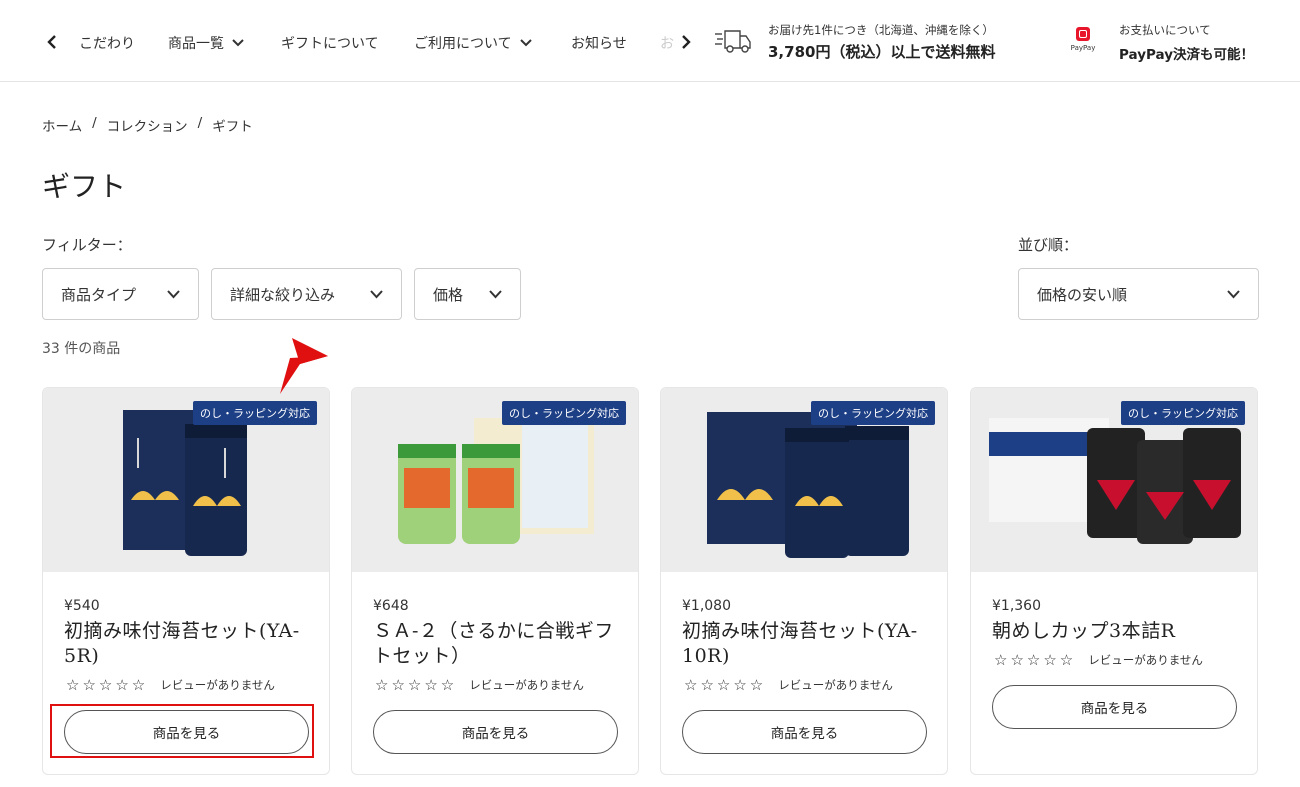 The width and height of the screenshot is (1300, 787). What do you see at coordinates (1187, 55) in the screenshot?
I see `payment-paypay-note: PayPay決済も可能！` at bounding box center [1187, 55].